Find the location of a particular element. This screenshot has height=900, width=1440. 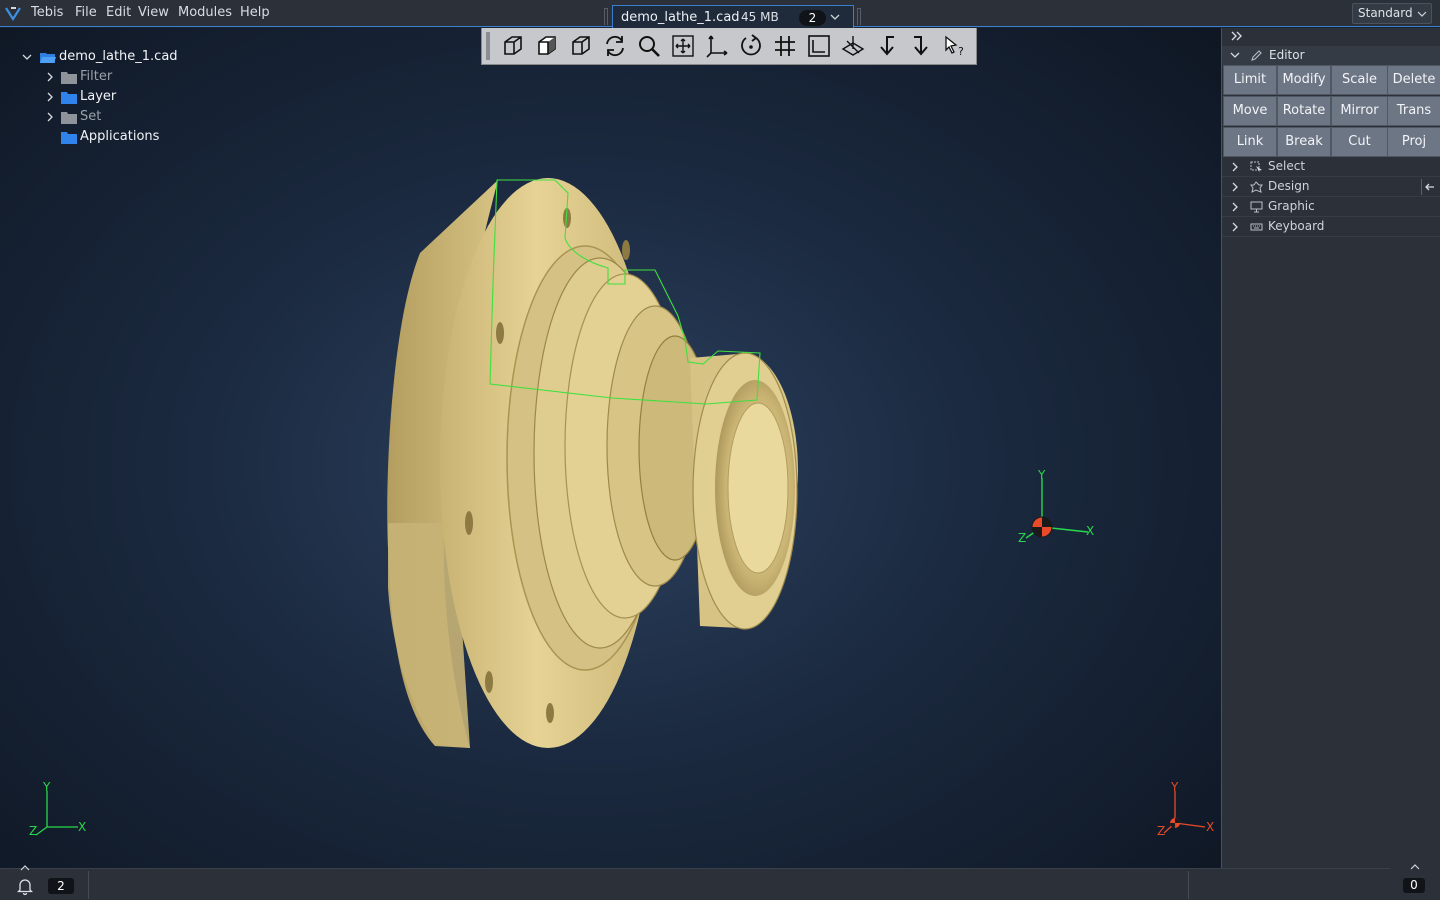

cut-button: Cut is located at coordinates (1359, 142).